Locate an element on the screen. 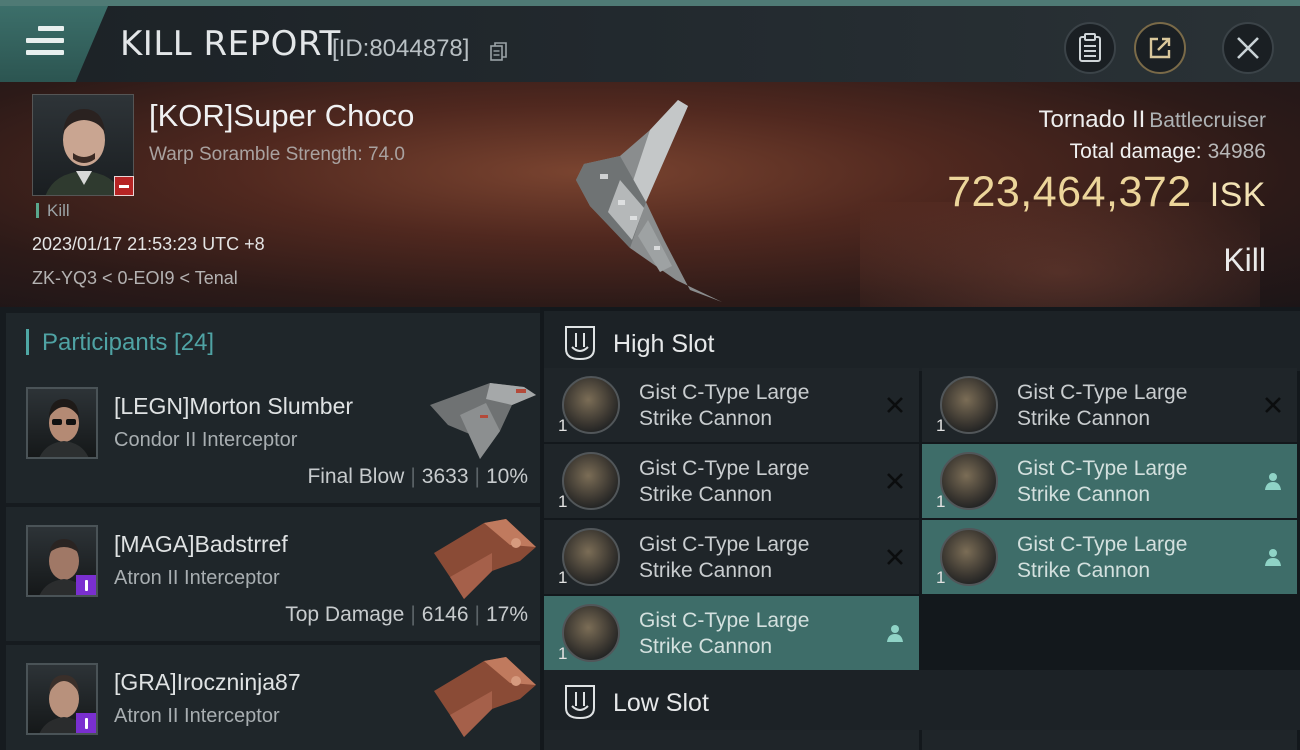  victim-ship-image is located at coordinates (649, 201).